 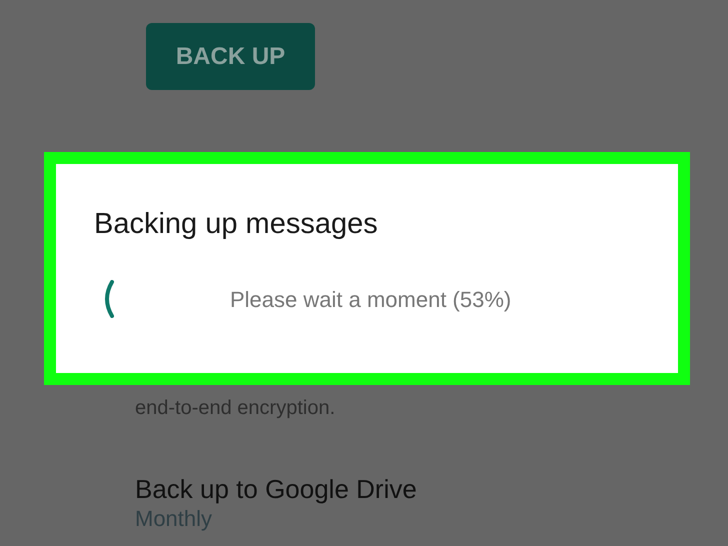 I want to click on dialog-title: Backing up messages, so click(x=236, y=224).